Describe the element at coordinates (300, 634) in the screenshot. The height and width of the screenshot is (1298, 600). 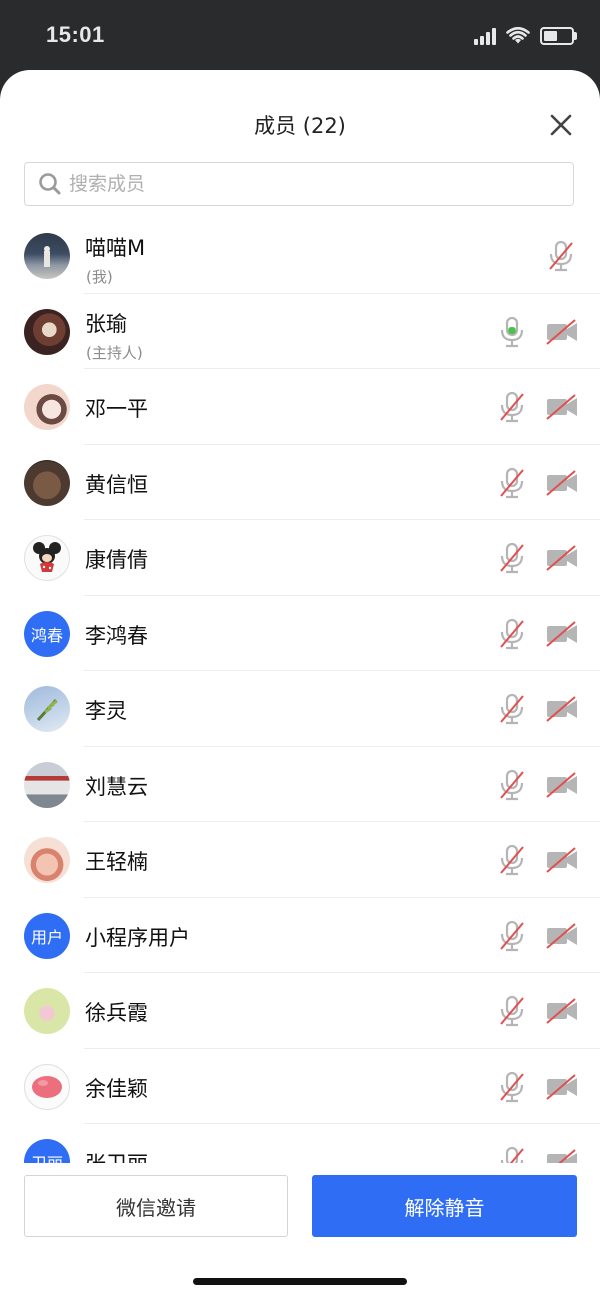
I see `member-row: 鸿春 李鸿春` at that location.